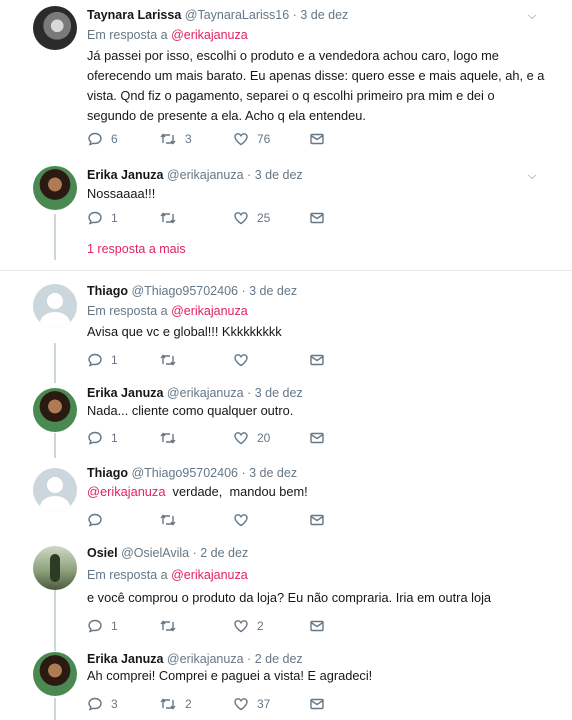 The image size is (572, 720). I want to click on like-button: 25, so click(251, 218).